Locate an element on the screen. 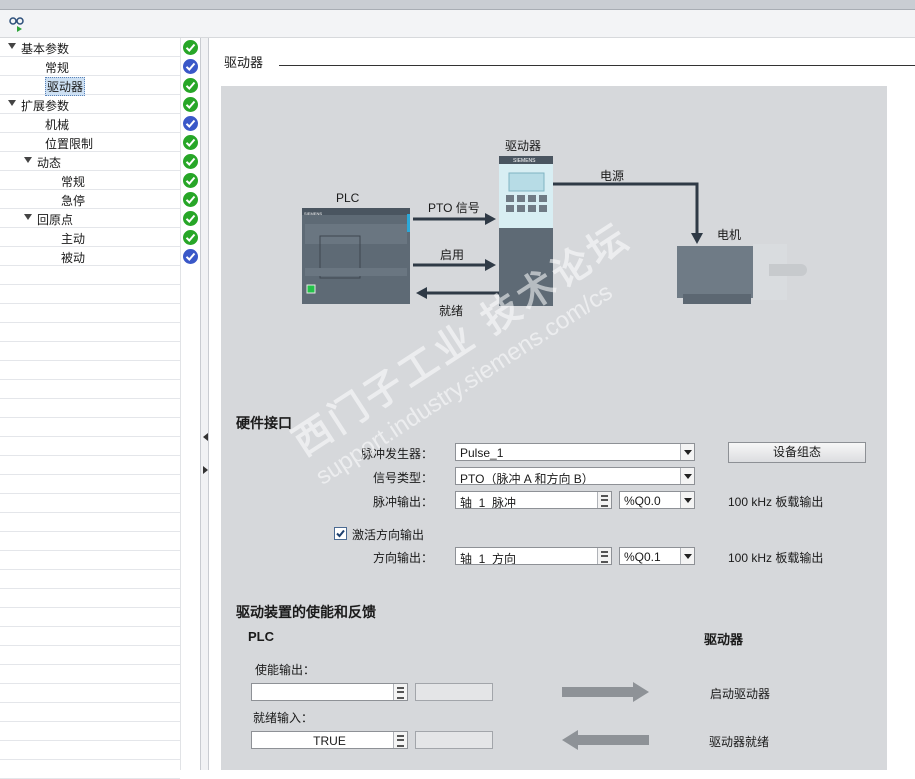 This screenshot has width=915, height=779. direction-output-address-select: %Q0.1 is located at coordinates (657, 556).